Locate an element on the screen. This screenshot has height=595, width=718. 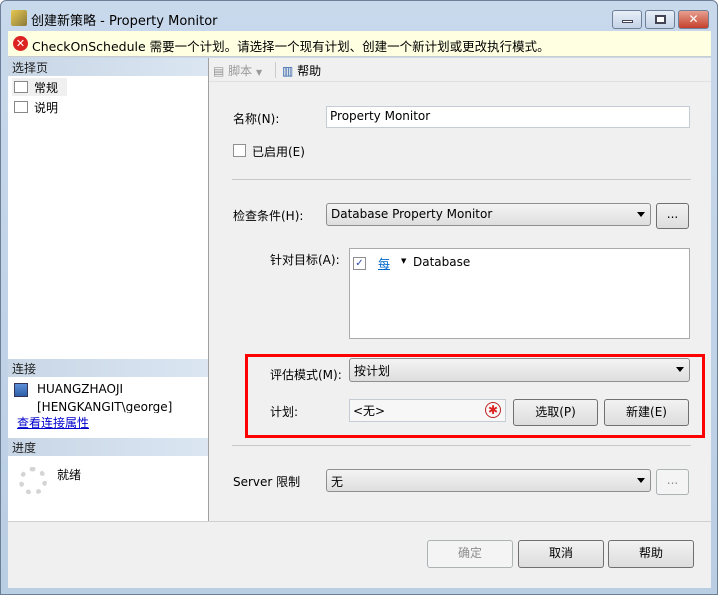
button-bar: 确定 取消 帮助 is located at coordinates (359, 554).